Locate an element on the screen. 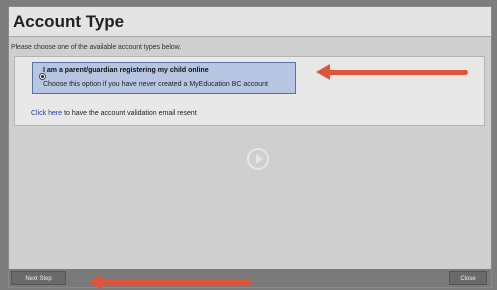 The image size is (497, 290). play-circle-icon is located at coordinates (258, 159).